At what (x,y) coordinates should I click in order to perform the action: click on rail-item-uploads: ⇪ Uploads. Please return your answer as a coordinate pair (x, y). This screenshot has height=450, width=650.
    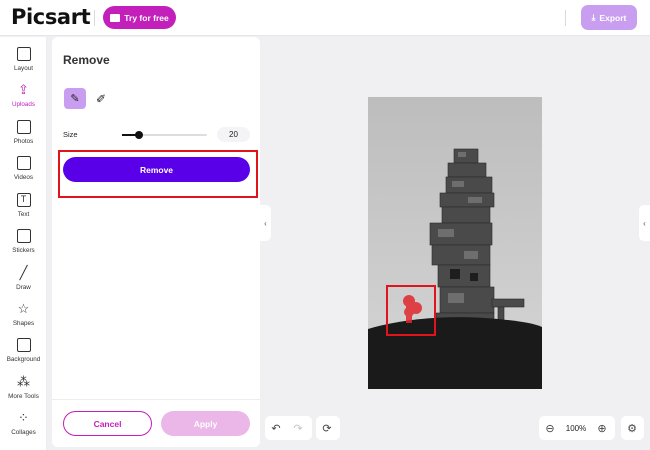
    Looking at the image, I should click on (23, 98).